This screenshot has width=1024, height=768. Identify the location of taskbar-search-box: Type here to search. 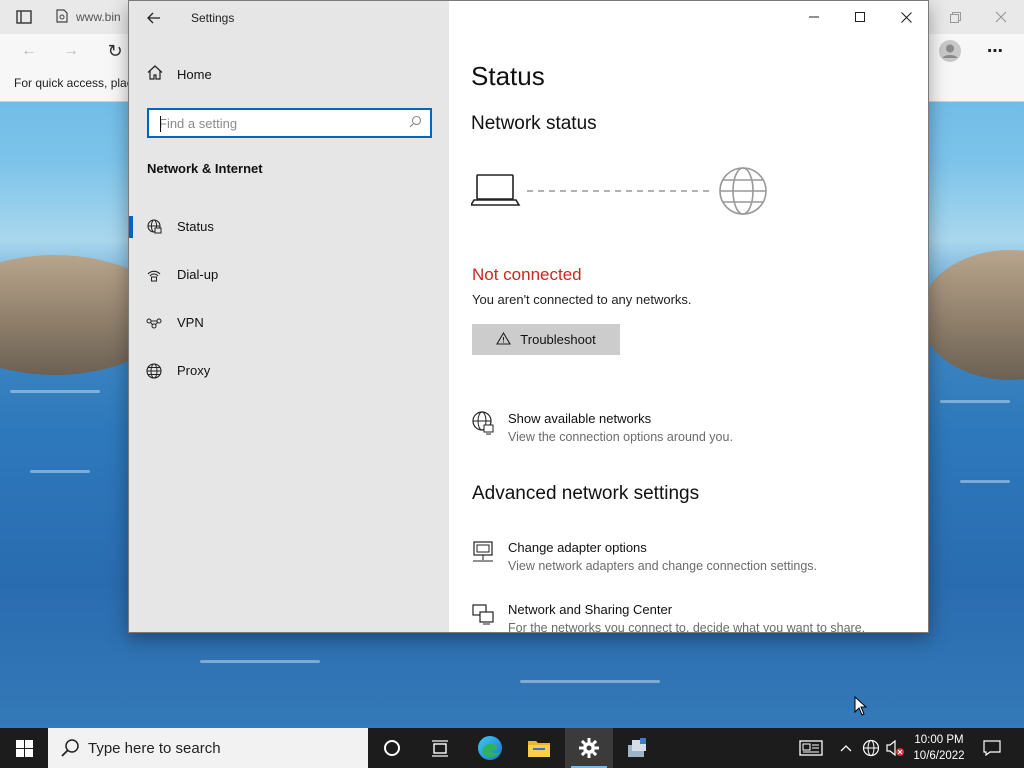
(208, 748).